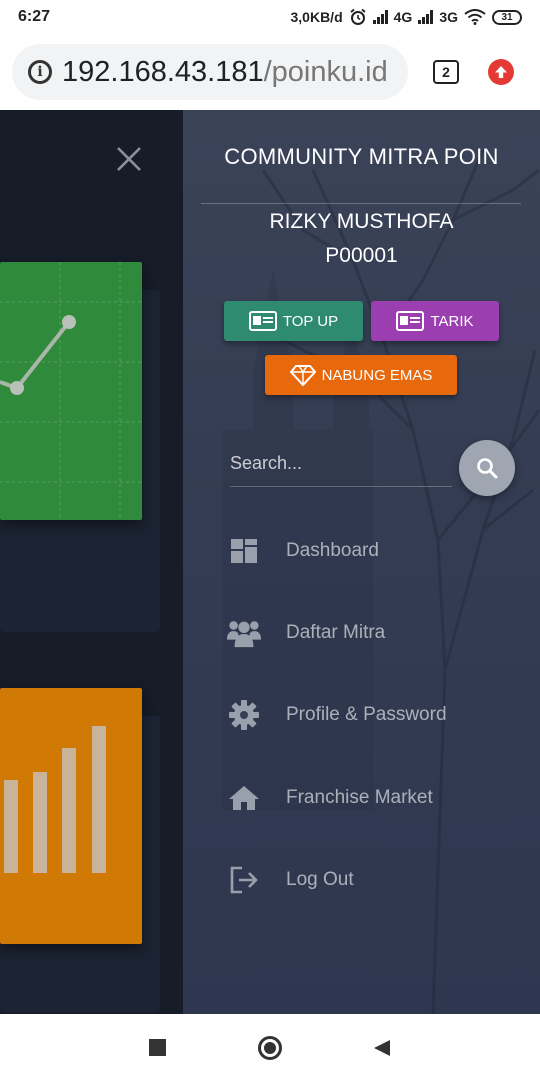 Image resolution: width=540 pixels, height=1080 pixels. What do you see at coordinates (310, 321) in the screenshot?
I see `topup-label: TOP UP` at bounding box center [310, 321].